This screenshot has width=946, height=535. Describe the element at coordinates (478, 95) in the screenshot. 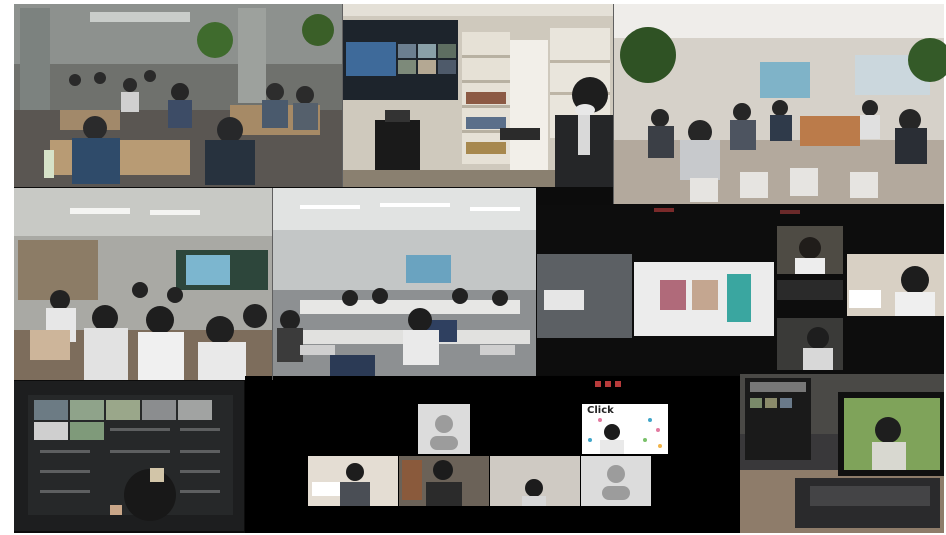

I see `photo-presenter-screen` at that location.